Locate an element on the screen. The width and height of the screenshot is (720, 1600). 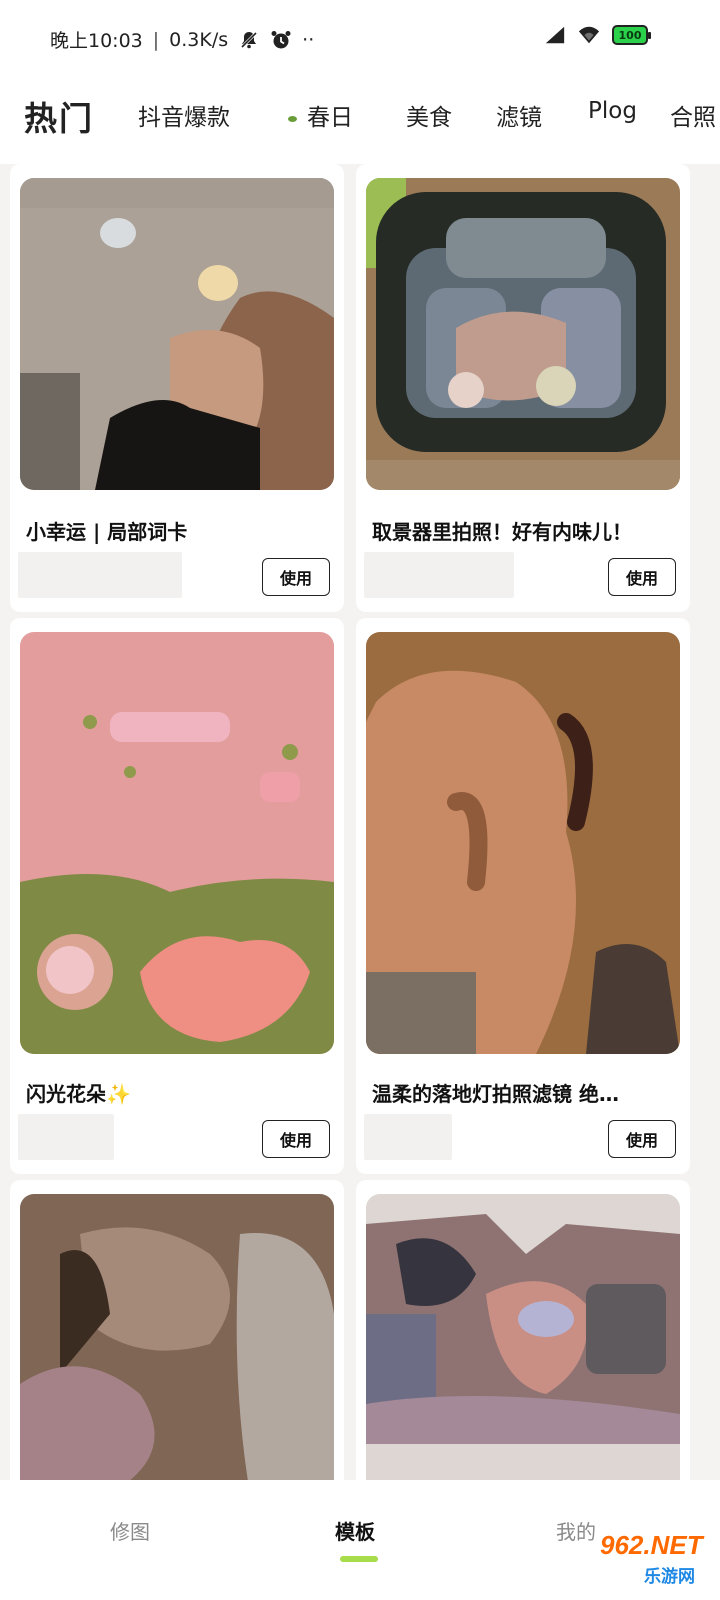
tab-group-photo: 合照 is located at coordinates (693, 115).